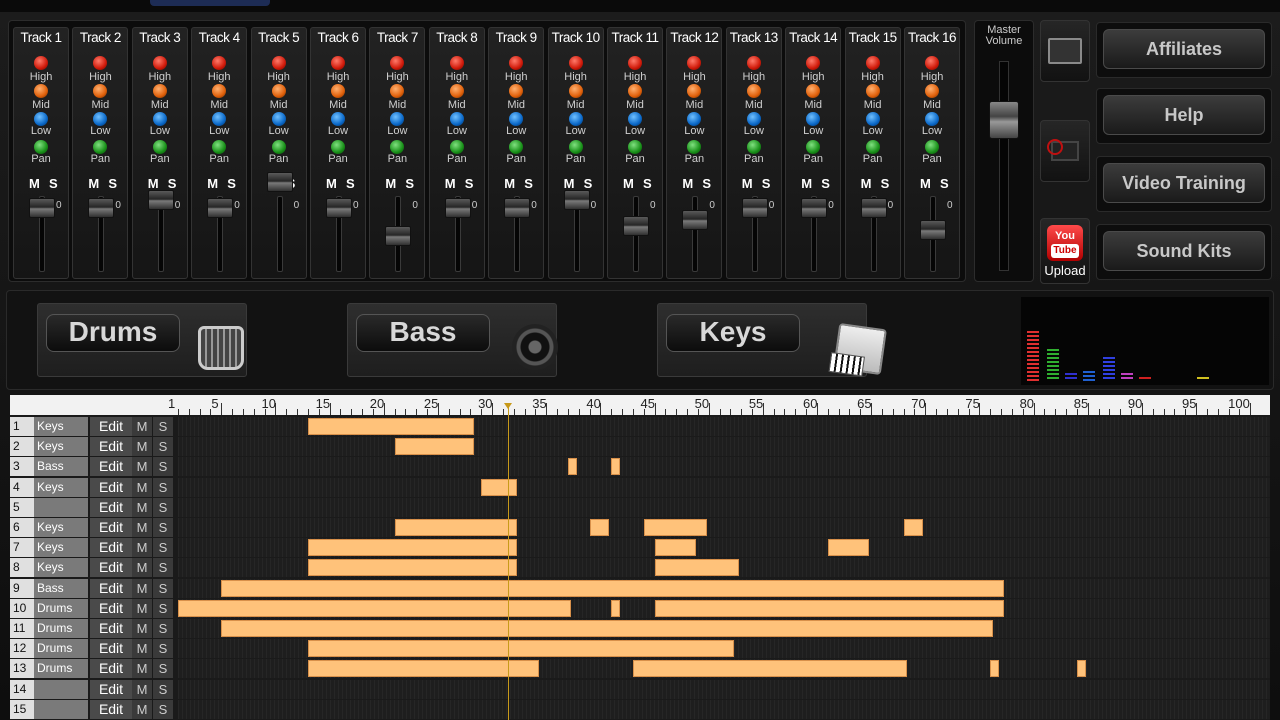 This screenshot has width=1280, height=720. I want to click on row-instrument-name, so click(61, 709).